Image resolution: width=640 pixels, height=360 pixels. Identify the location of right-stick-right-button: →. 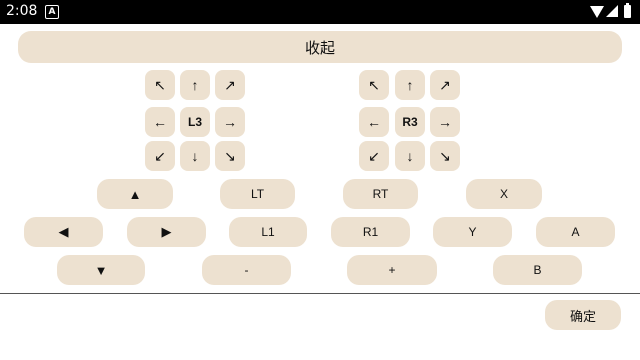
(445, 122).